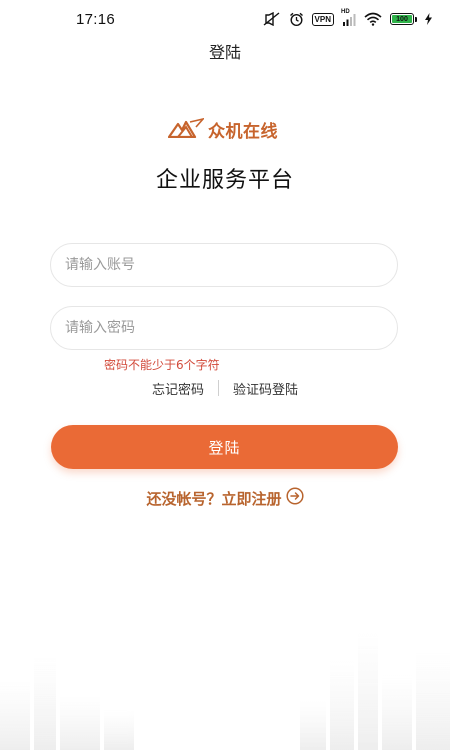 The image size is (450, 750). I want to click on logo-text: 众机在线, so click(243, 132).